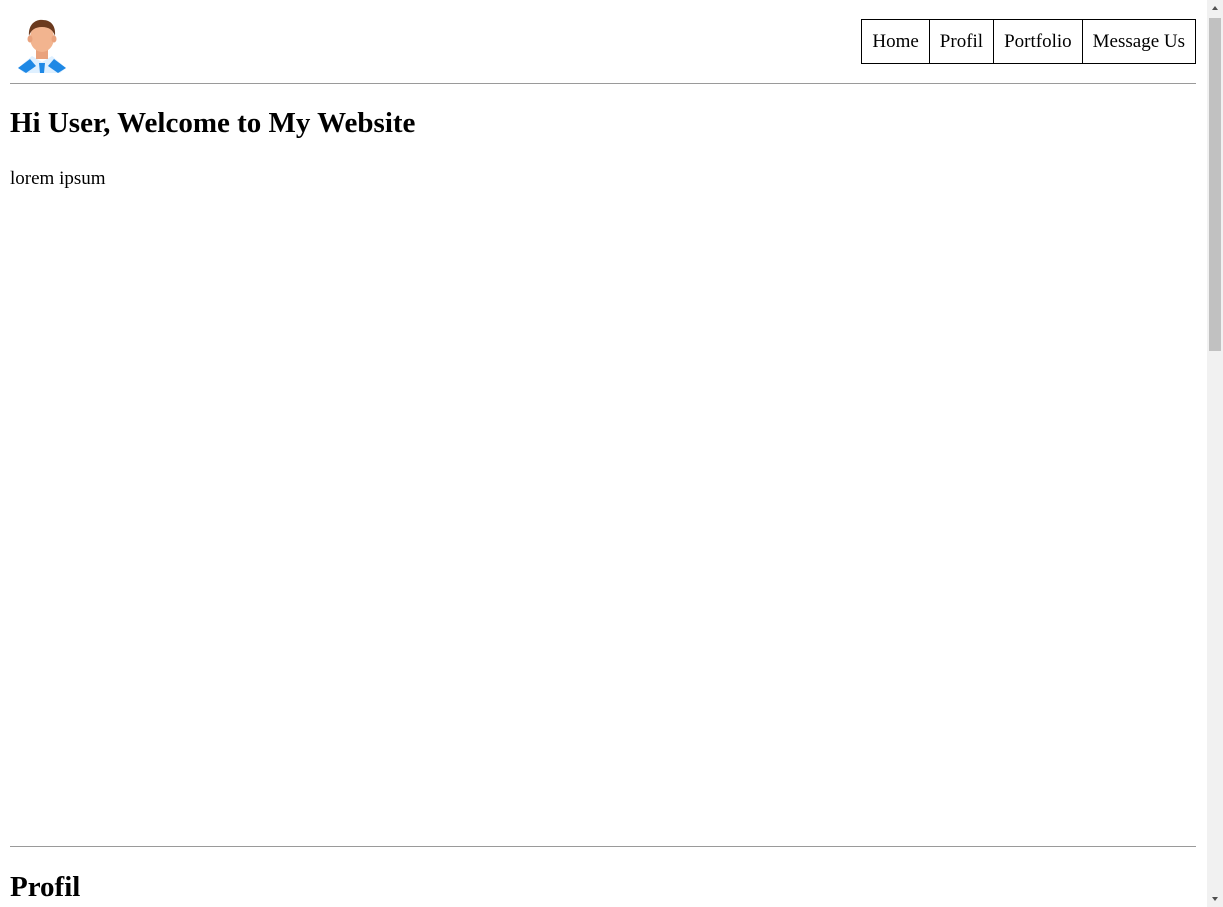 Image resolution: width=1223 pixels, height=907 pixels. Describe the element at coordinates (603, 83) in the screenshot. I see `header-divider` at that location.